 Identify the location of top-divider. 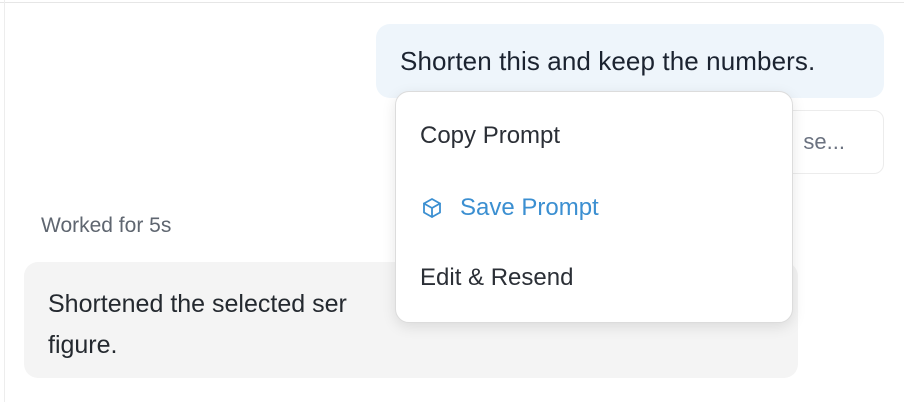
(452, 2).